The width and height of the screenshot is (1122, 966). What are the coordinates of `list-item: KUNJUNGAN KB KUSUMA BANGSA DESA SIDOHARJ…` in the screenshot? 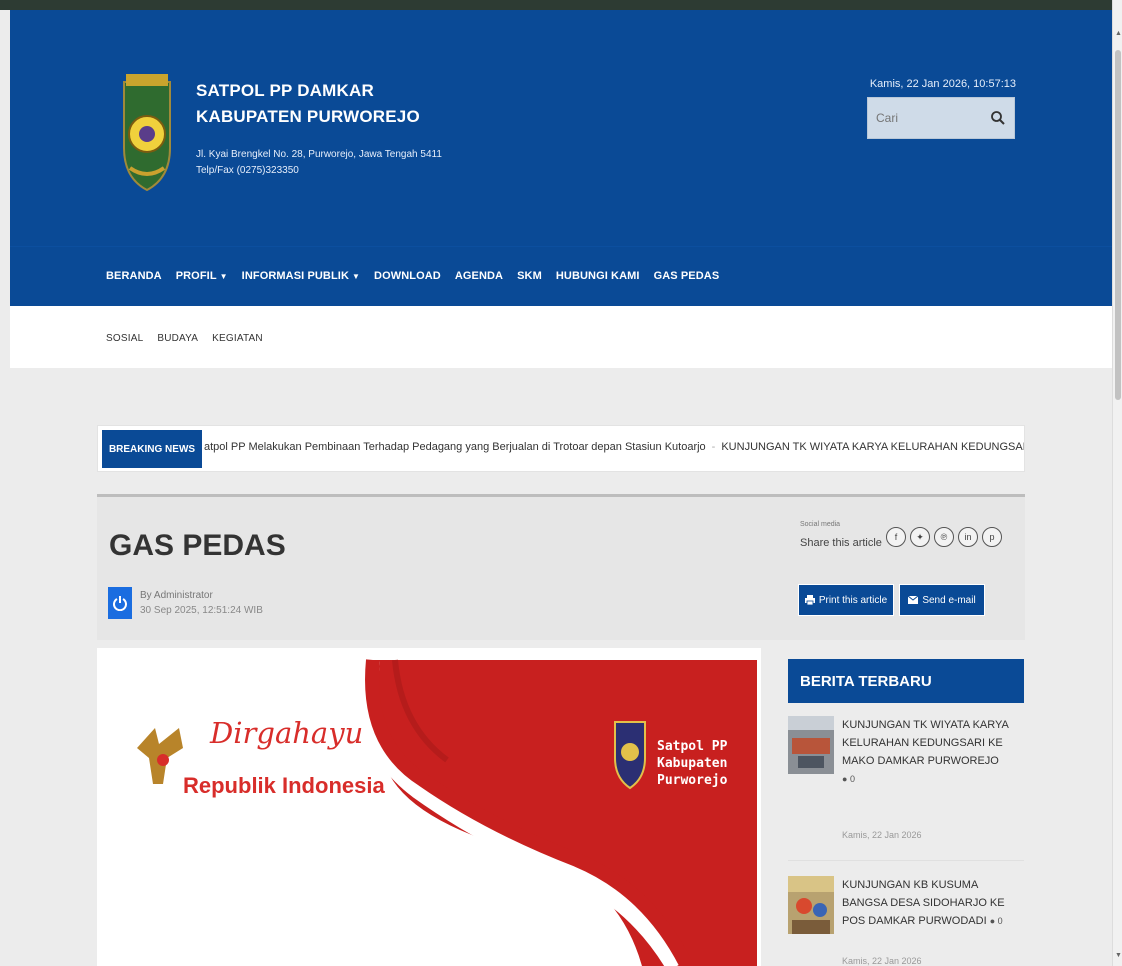 It's located at (906, 921).